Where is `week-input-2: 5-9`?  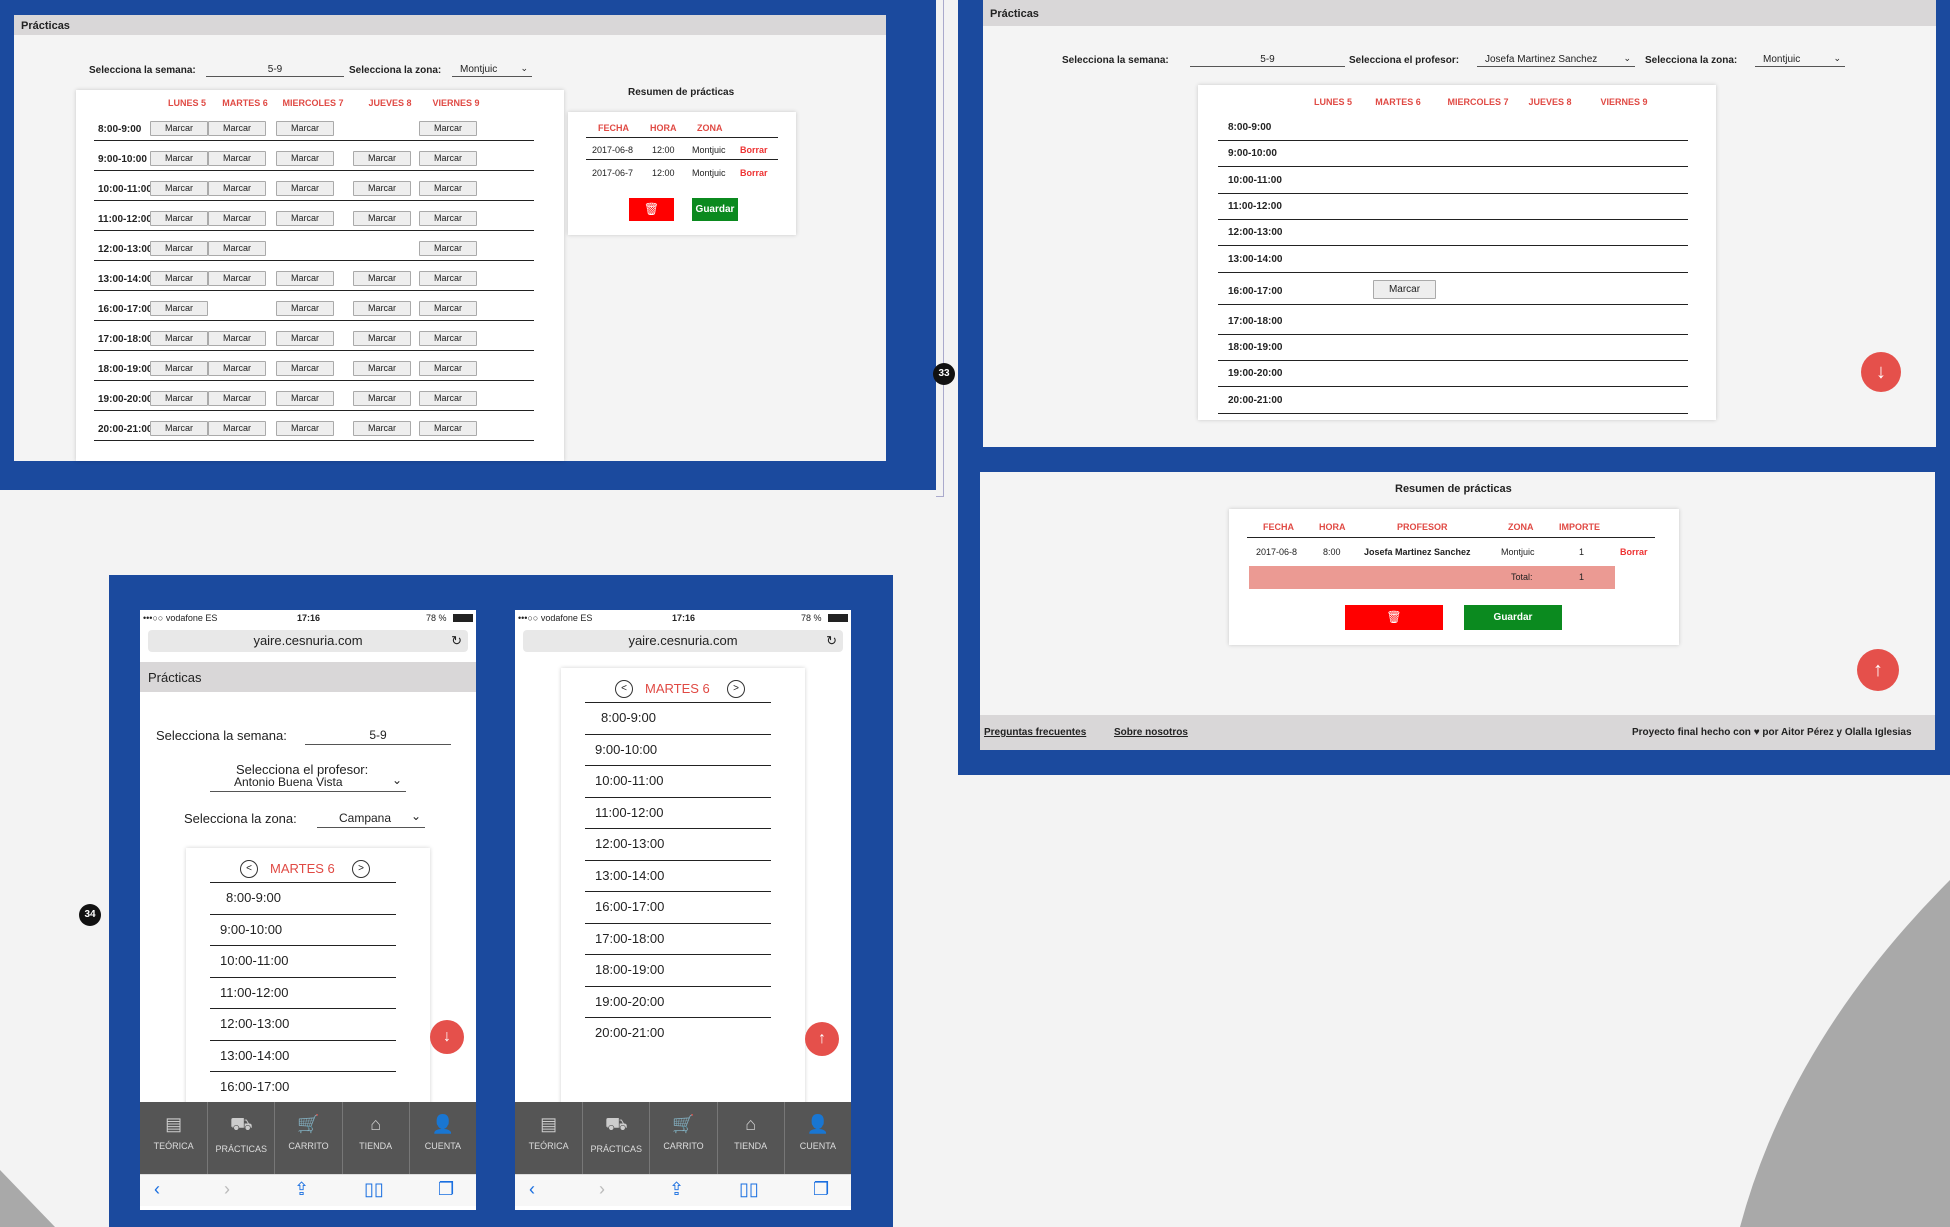
week-input-2: 5-9 is located at coordinates (1267, 60).